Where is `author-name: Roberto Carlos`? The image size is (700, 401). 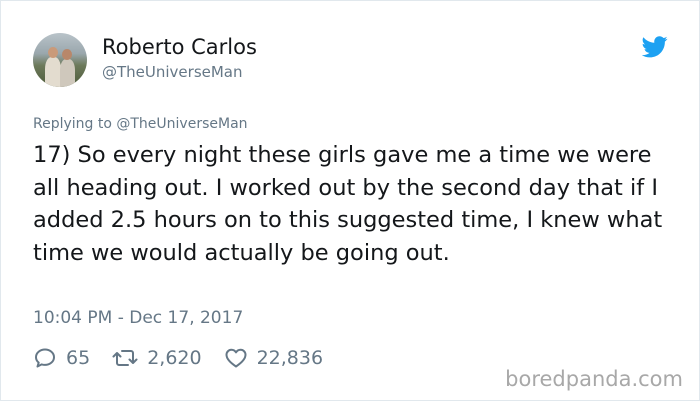 author-name: Roberto Carlos is located at coordinates (179, 47).